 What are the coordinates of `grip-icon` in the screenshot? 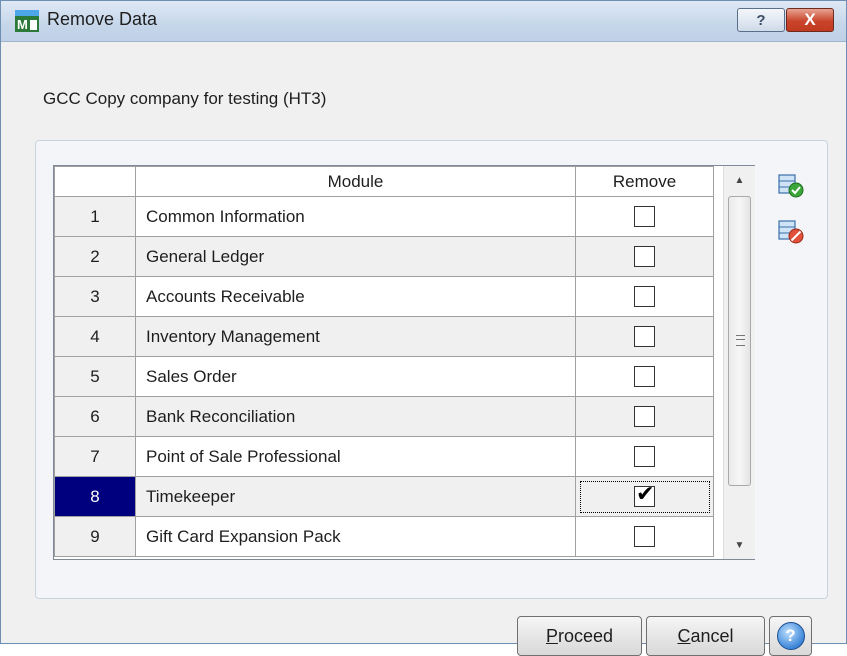 It's located at (740, 340).